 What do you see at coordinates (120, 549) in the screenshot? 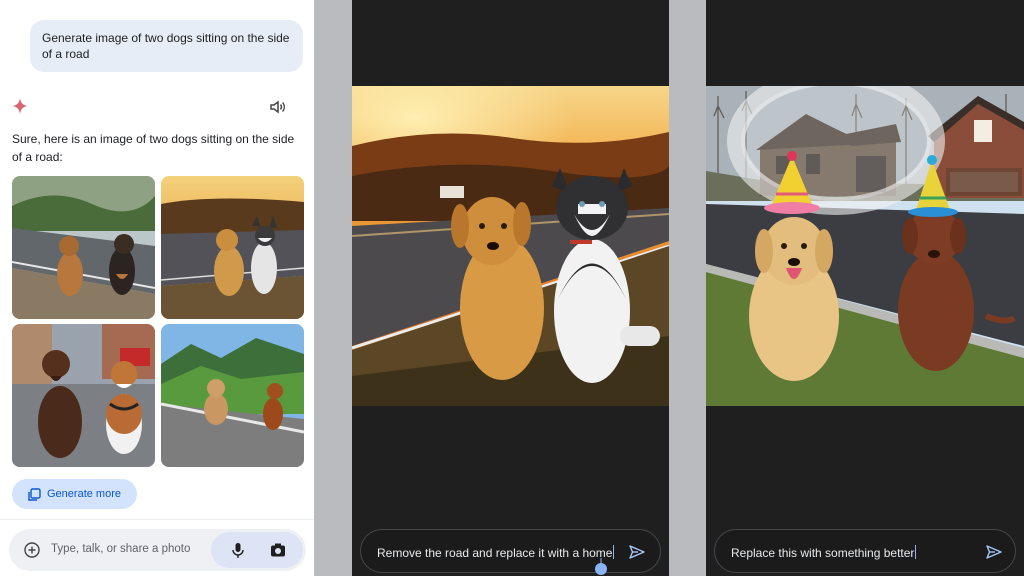
I see `chat-input-placeholder: Type, talk, or share a photo` at bounding box center [120, 549].